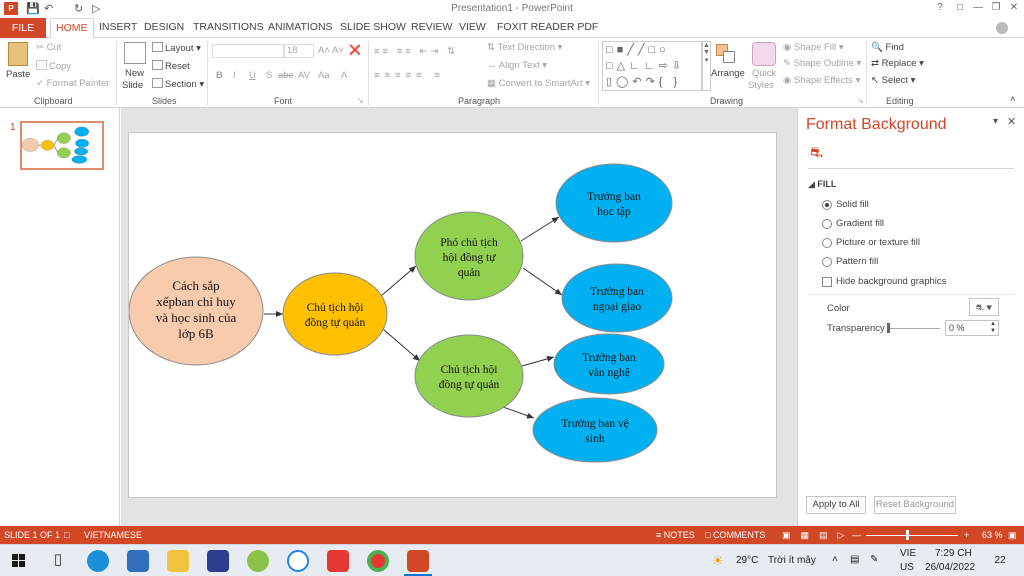 The height and width of the screenshot is (576, 1024). What do you see at coordinates (518, 412) in the screenshot?
I see `connector-chairman2-to-hygiene` at bounding box center [518, 412].